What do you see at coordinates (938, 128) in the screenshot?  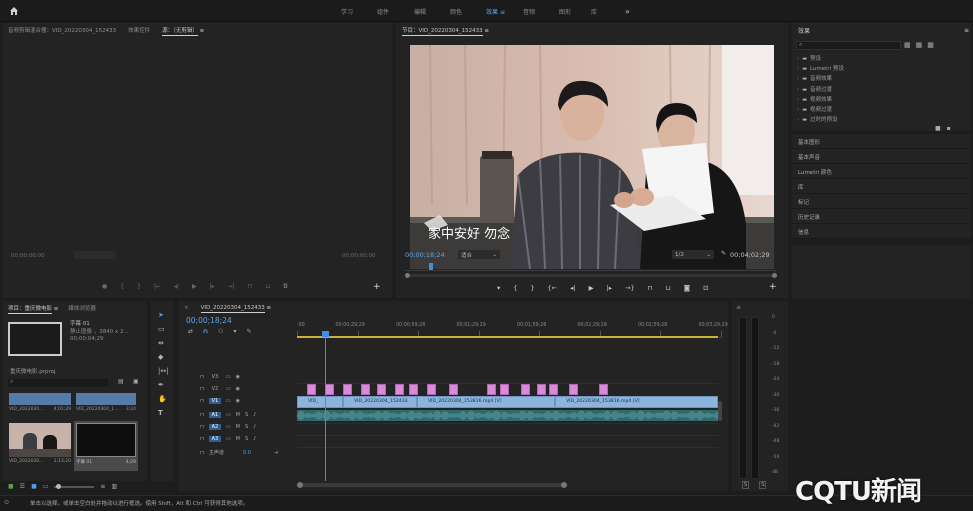 I see `new-folder-icon: ■` at bounding box center [938, 128].